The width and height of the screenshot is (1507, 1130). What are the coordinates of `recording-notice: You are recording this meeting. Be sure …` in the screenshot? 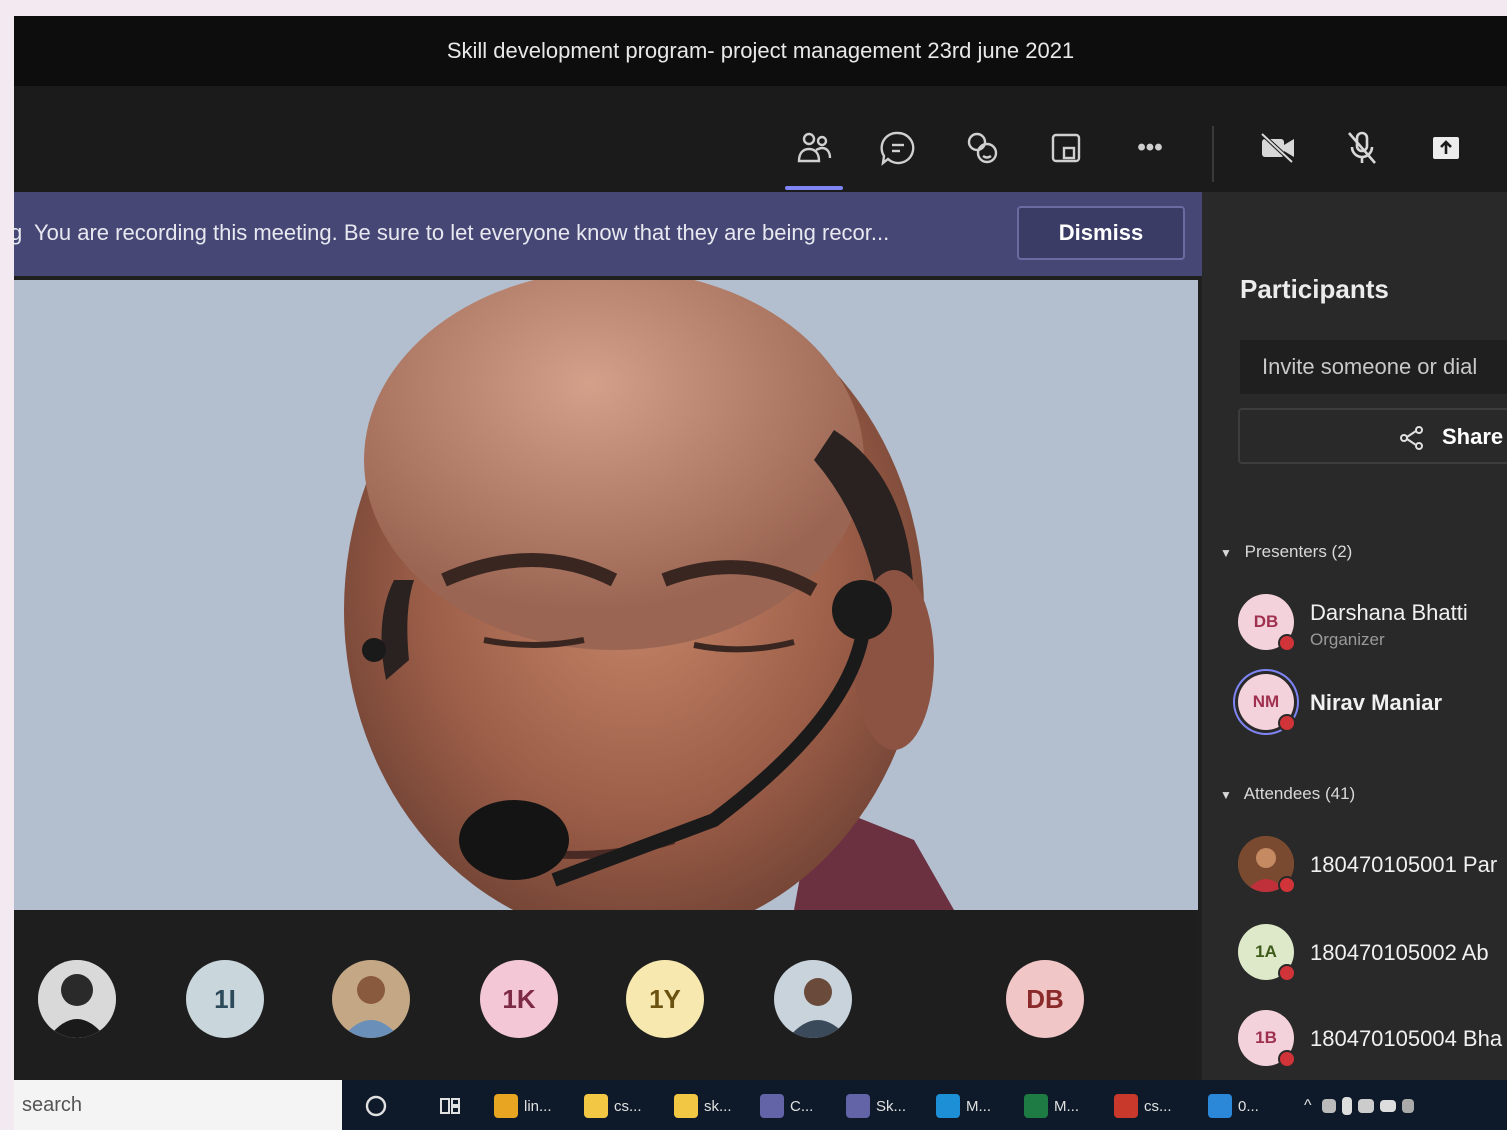 It's located at (462, 232).